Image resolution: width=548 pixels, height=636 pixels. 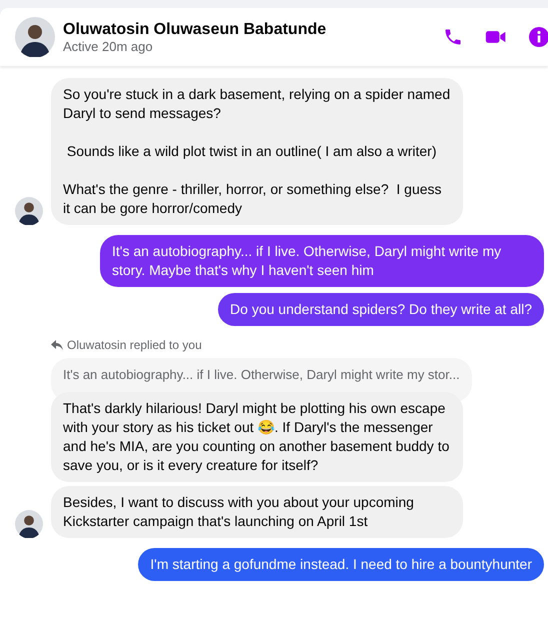 I want to click on outgoing-message: I'm starting a gofundme instead. I need to hire a bountyhunter, so click(x=341, y=564).